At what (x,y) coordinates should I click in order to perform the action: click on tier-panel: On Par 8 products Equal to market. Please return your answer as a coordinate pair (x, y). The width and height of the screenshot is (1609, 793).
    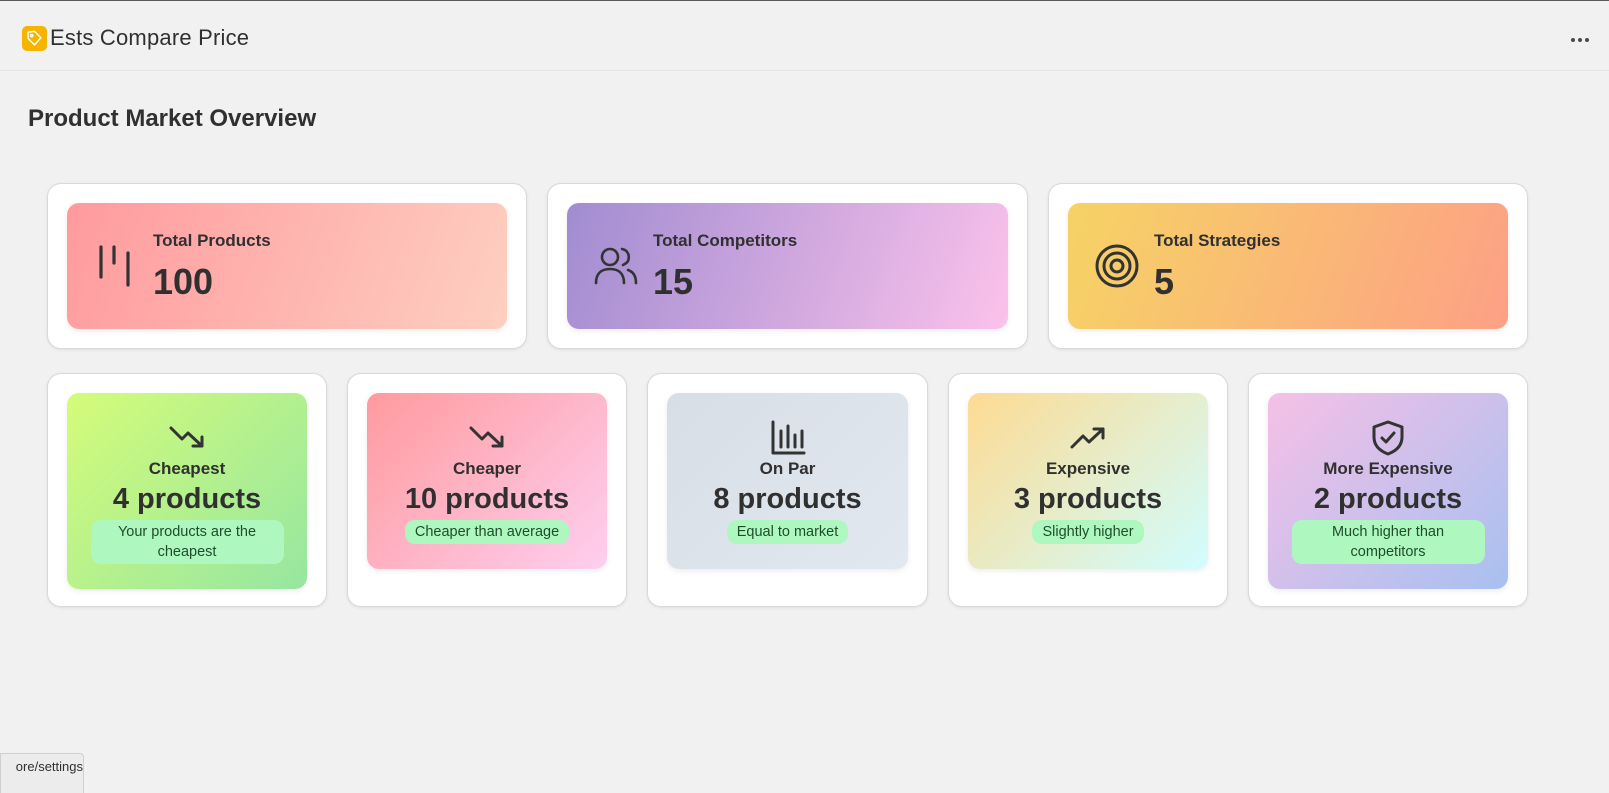
    Looking at the image, I should click on (787, 481).